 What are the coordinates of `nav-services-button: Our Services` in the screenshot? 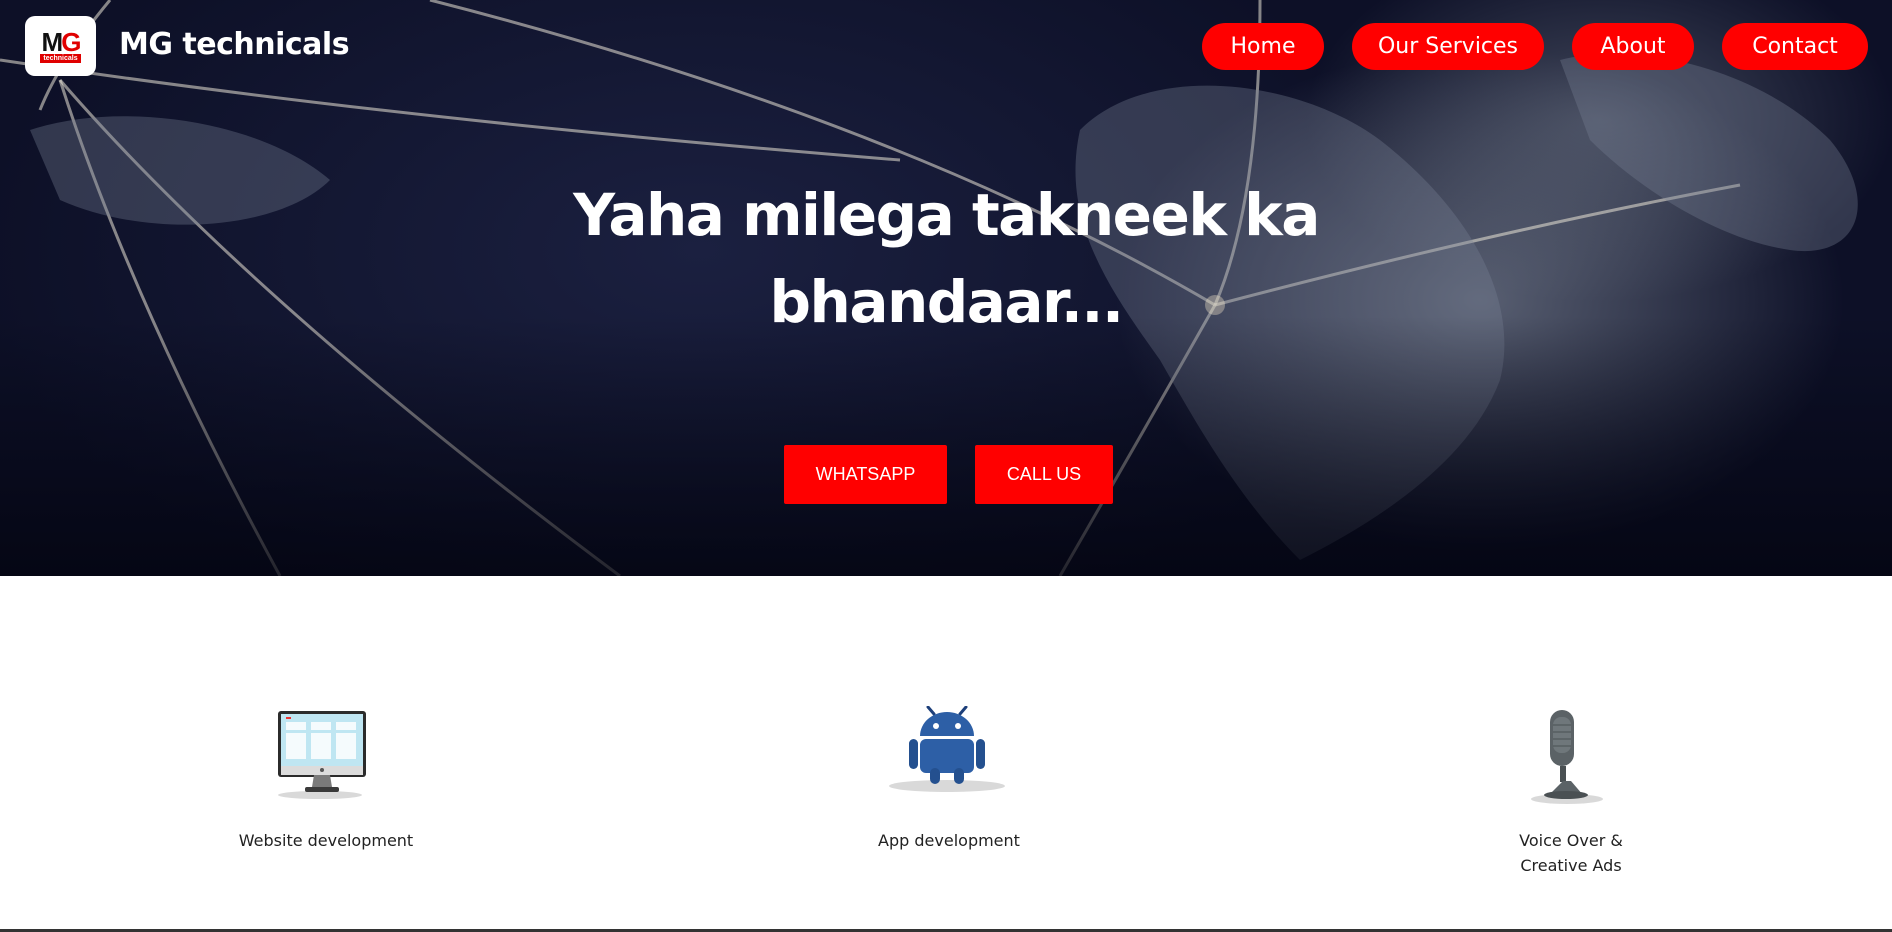 It's located at (1448, 46).